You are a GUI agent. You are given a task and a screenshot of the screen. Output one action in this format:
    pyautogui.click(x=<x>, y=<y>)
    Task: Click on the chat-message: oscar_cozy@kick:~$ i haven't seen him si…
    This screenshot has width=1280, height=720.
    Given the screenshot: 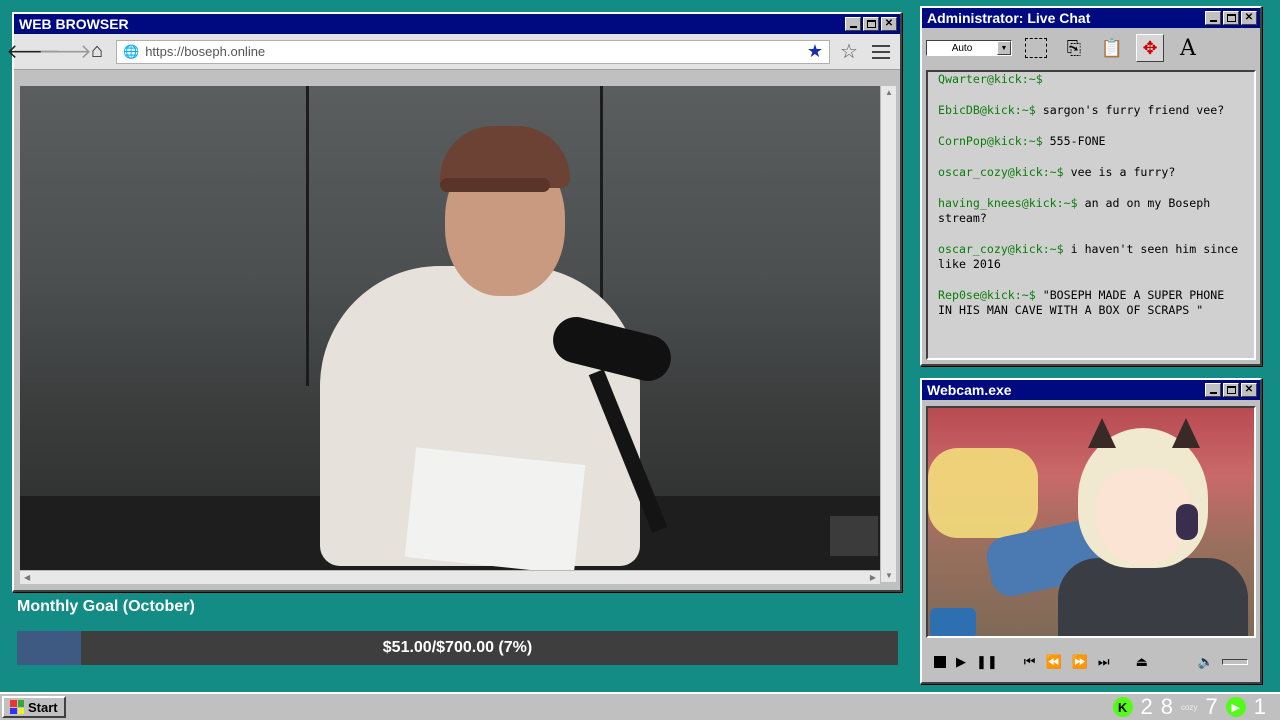 What is the action you would take?
    pyautogui.click(x=1091, y=257)
    